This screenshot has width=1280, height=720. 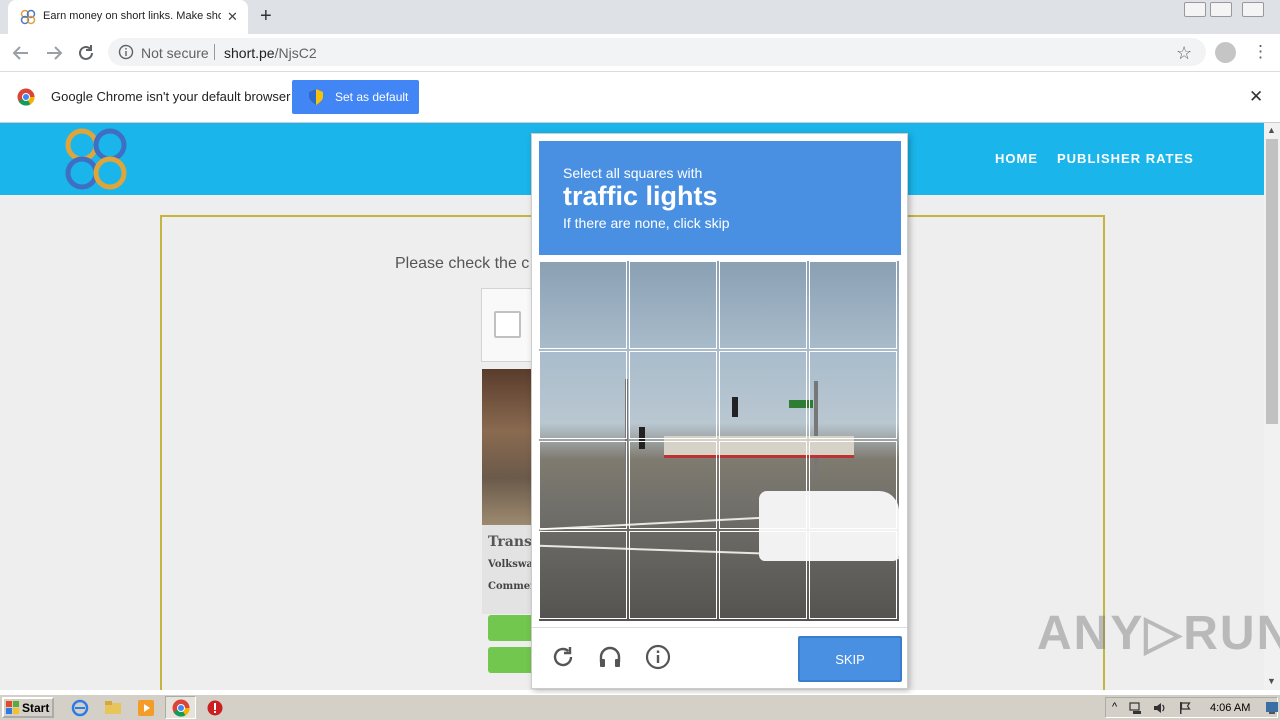 What do you see at coordinates (249, 53) in the screenshot?
I see `url-host: short.pe` at bounding box center [249, 53].